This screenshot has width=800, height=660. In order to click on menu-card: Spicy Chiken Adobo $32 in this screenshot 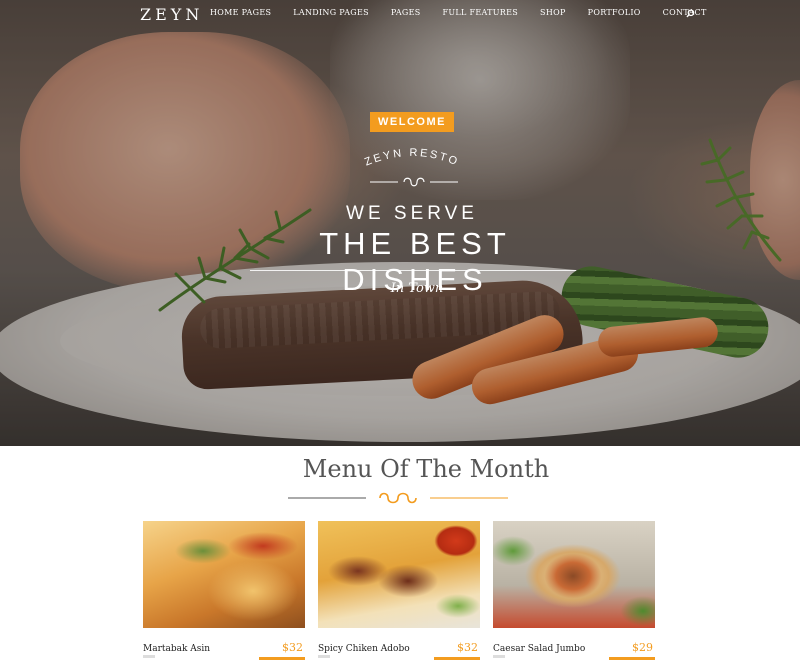, I will do `click(399, 590)`.